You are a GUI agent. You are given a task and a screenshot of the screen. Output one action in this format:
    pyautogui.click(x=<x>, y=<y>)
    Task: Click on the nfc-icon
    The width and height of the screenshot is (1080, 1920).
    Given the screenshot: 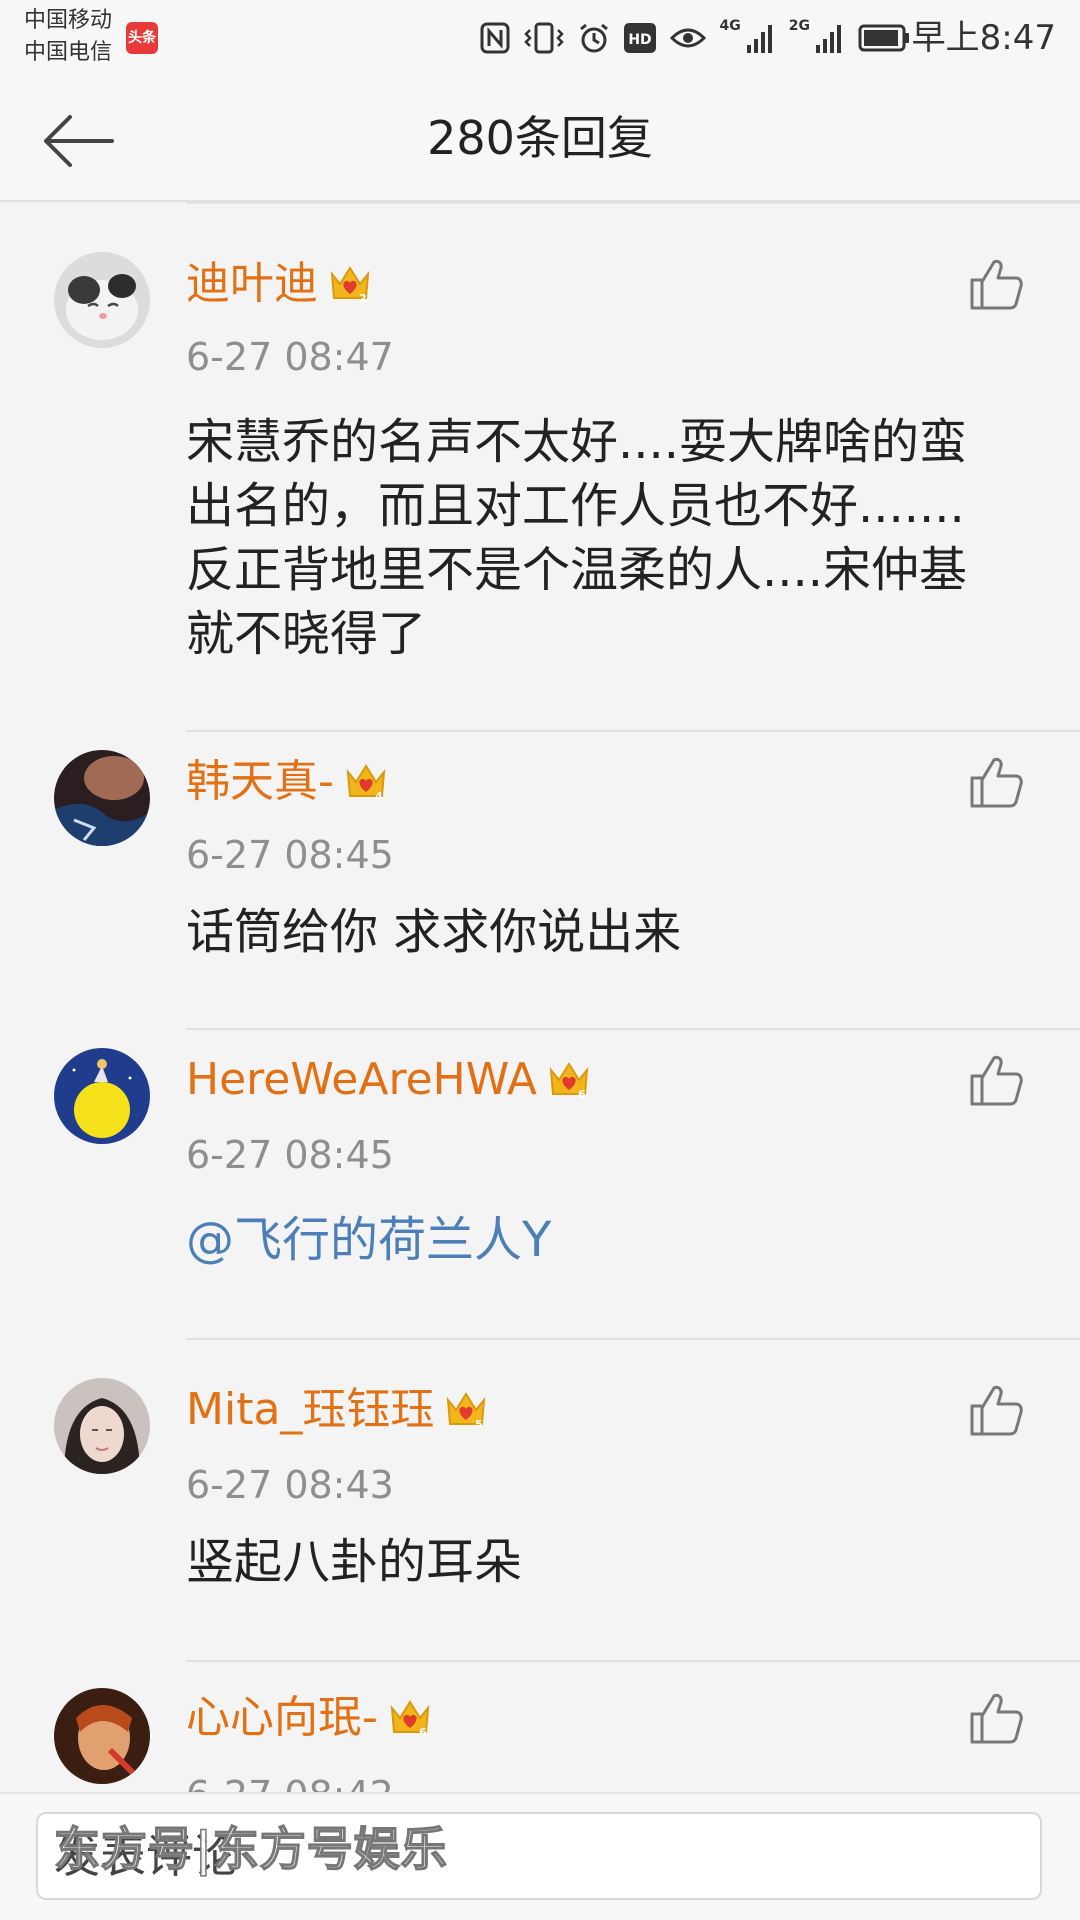 What is the action you would take?
    pyautogui.click(x=495, y=38)
    